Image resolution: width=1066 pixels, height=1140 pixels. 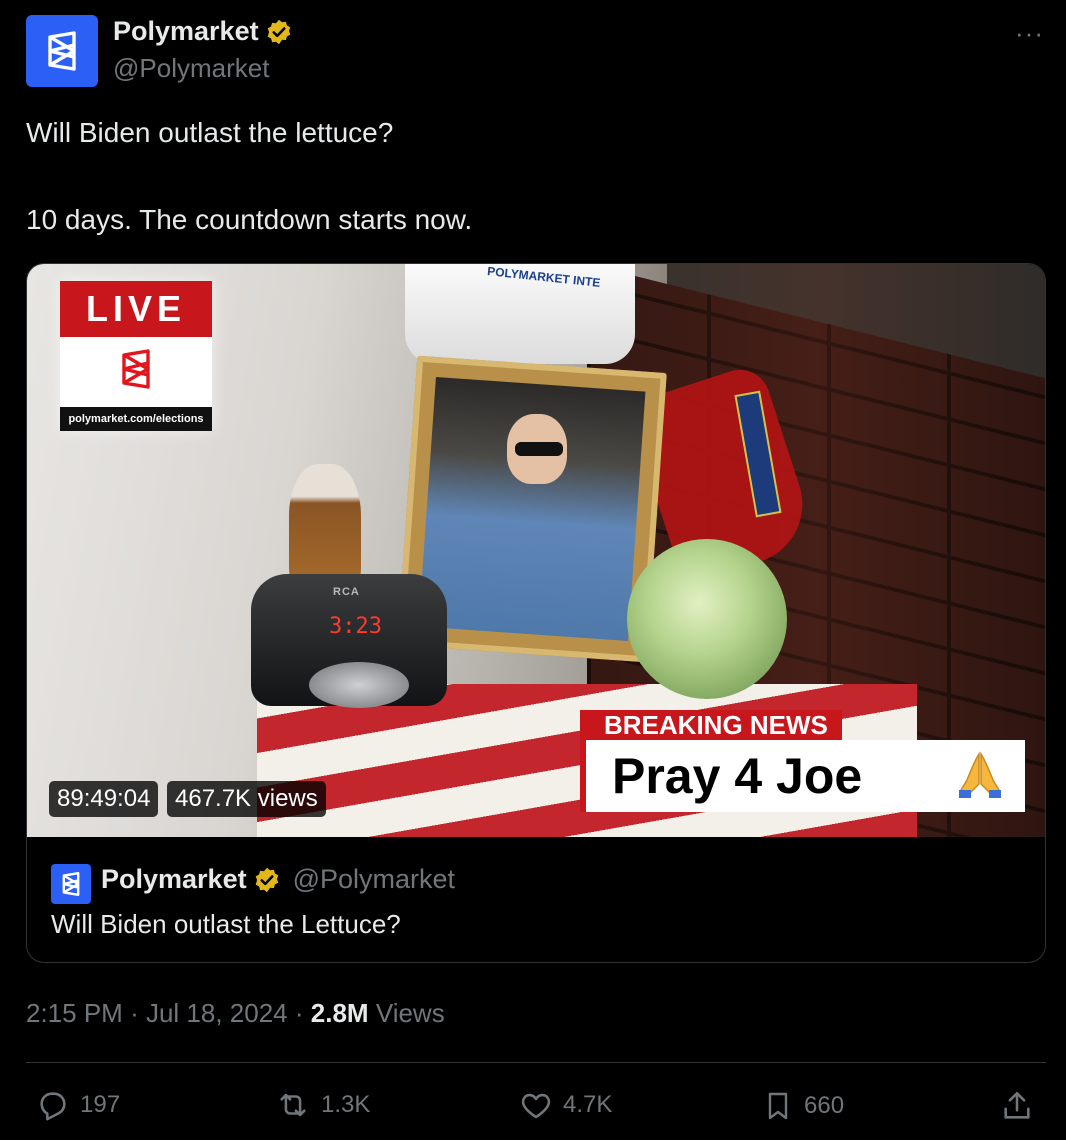 I want to click on clock-time: 3:23, so click(x=355, y=626).